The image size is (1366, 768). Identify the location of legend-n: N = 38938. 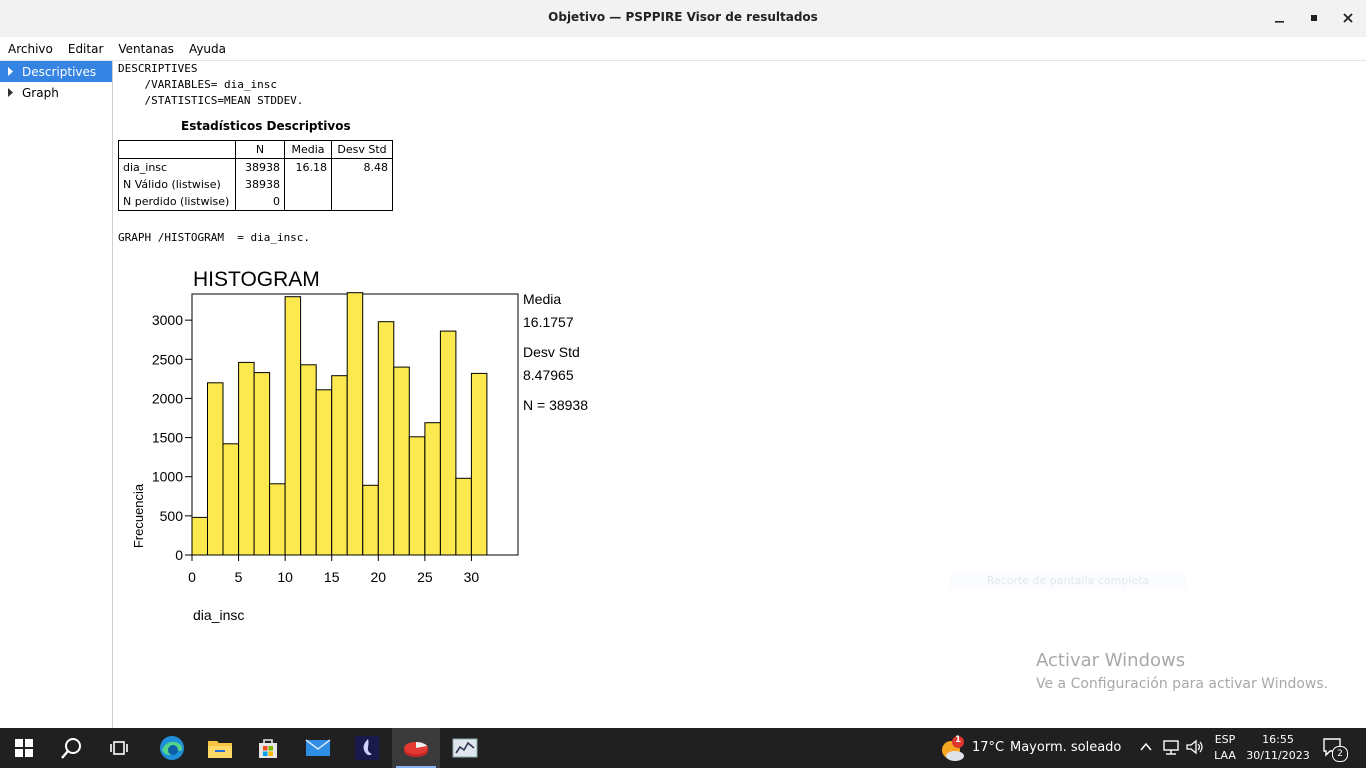
(555, 405).